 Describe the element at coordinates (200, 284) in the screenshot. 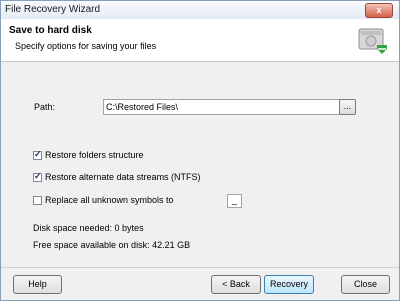

I see `button-bar: Help < Back Recovery Close` at that location.